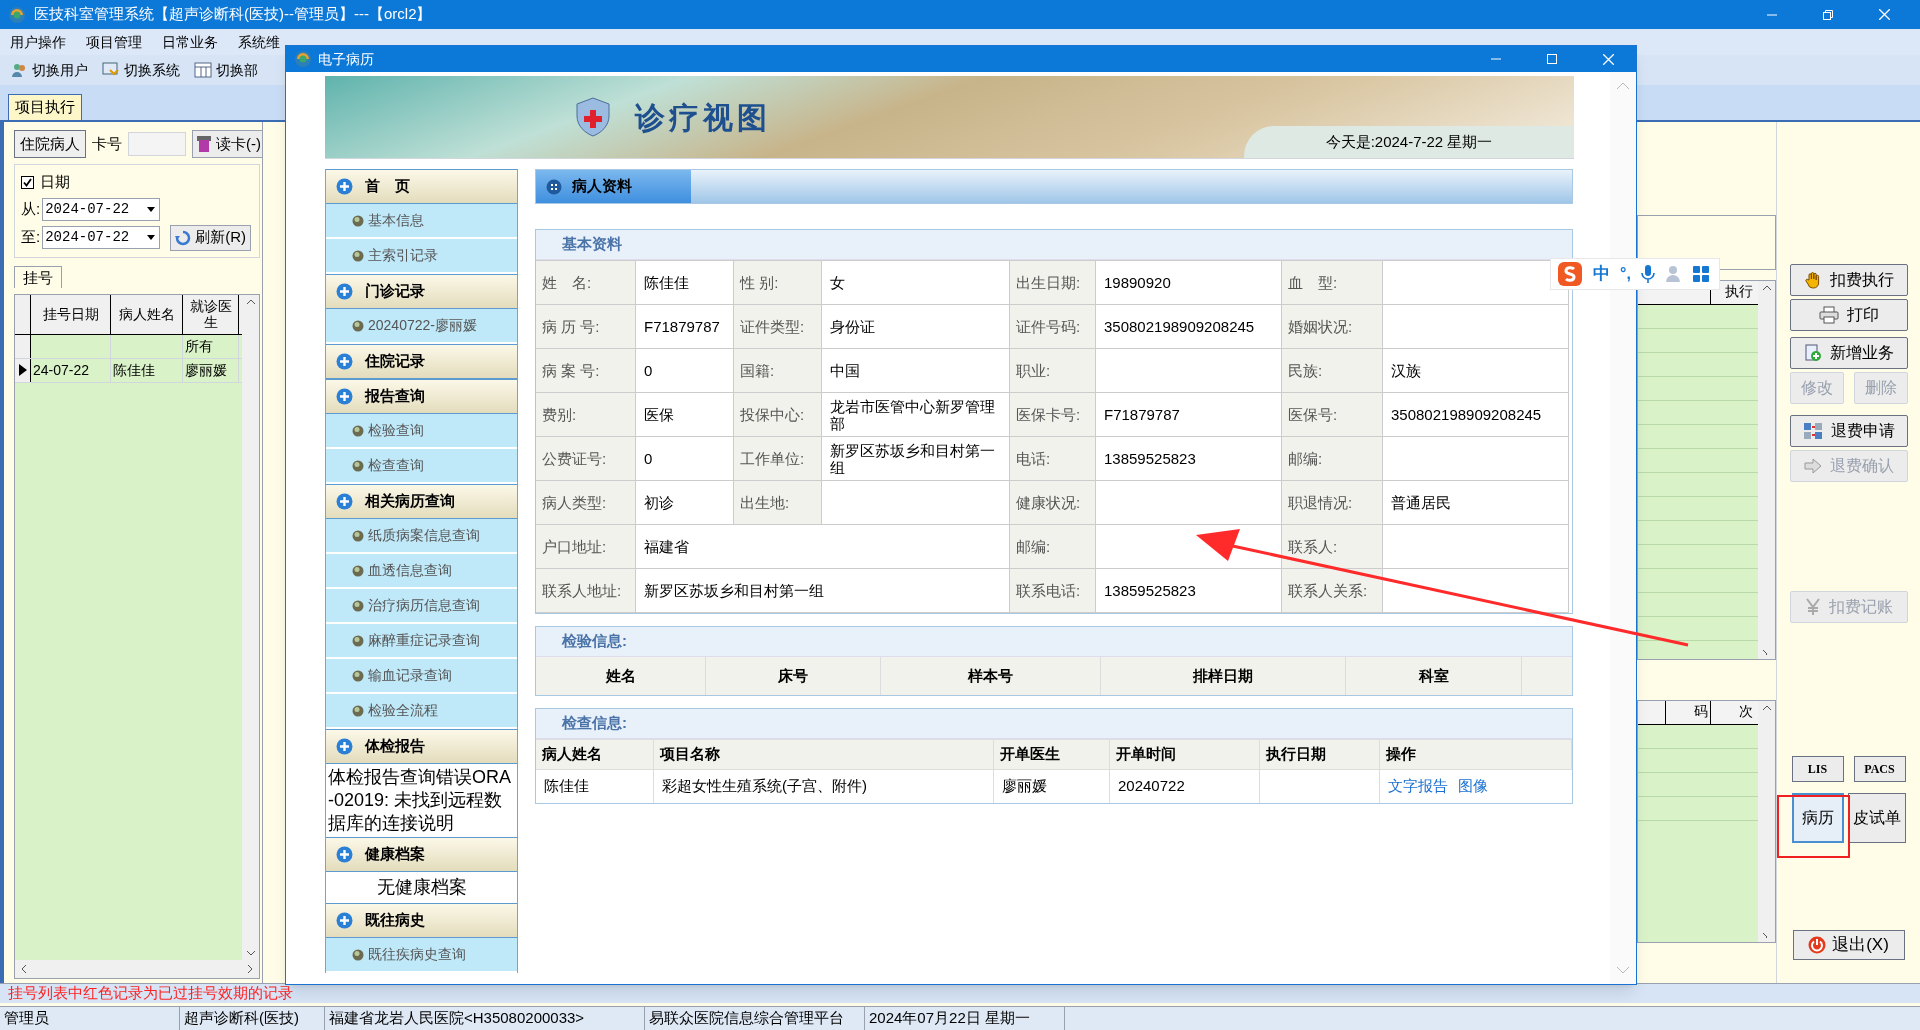  I want to click on nav-section-header: 住院记录, so click(421, 361).